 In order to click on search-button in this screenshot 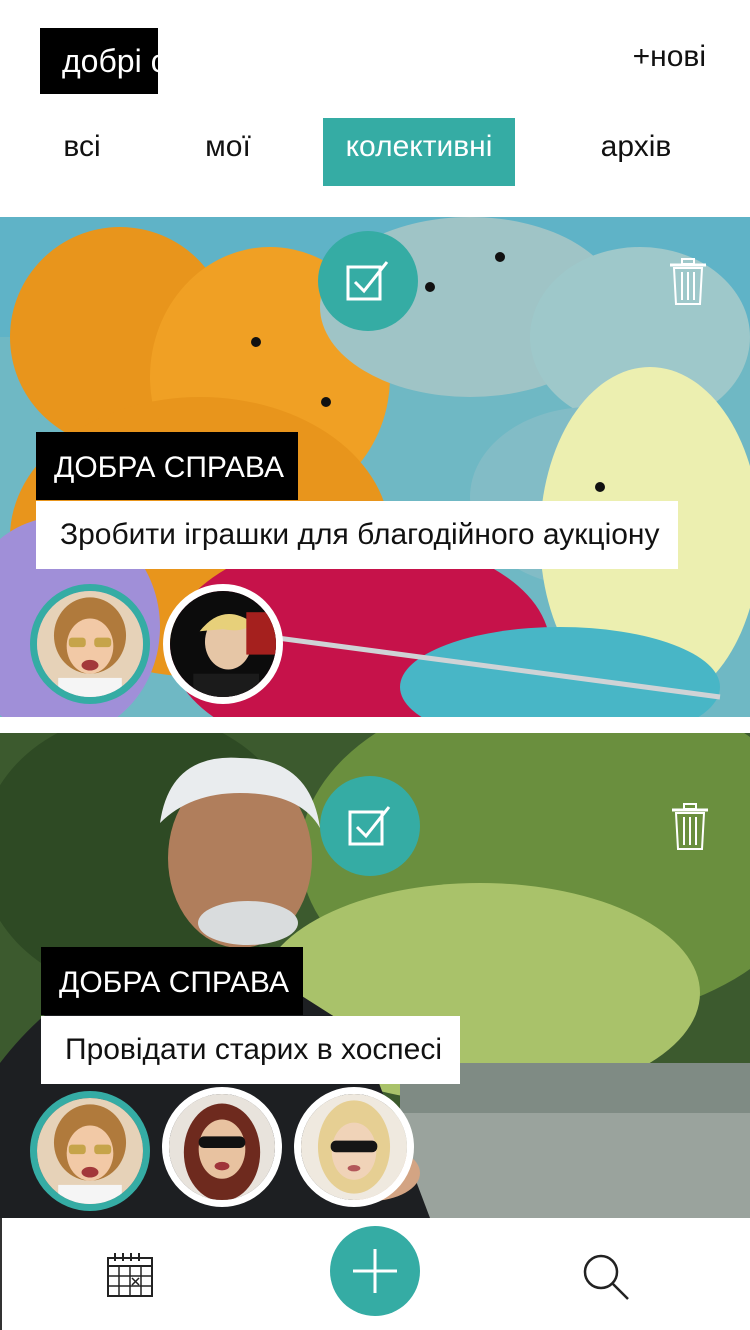, I will do `click(606, 1279)`.